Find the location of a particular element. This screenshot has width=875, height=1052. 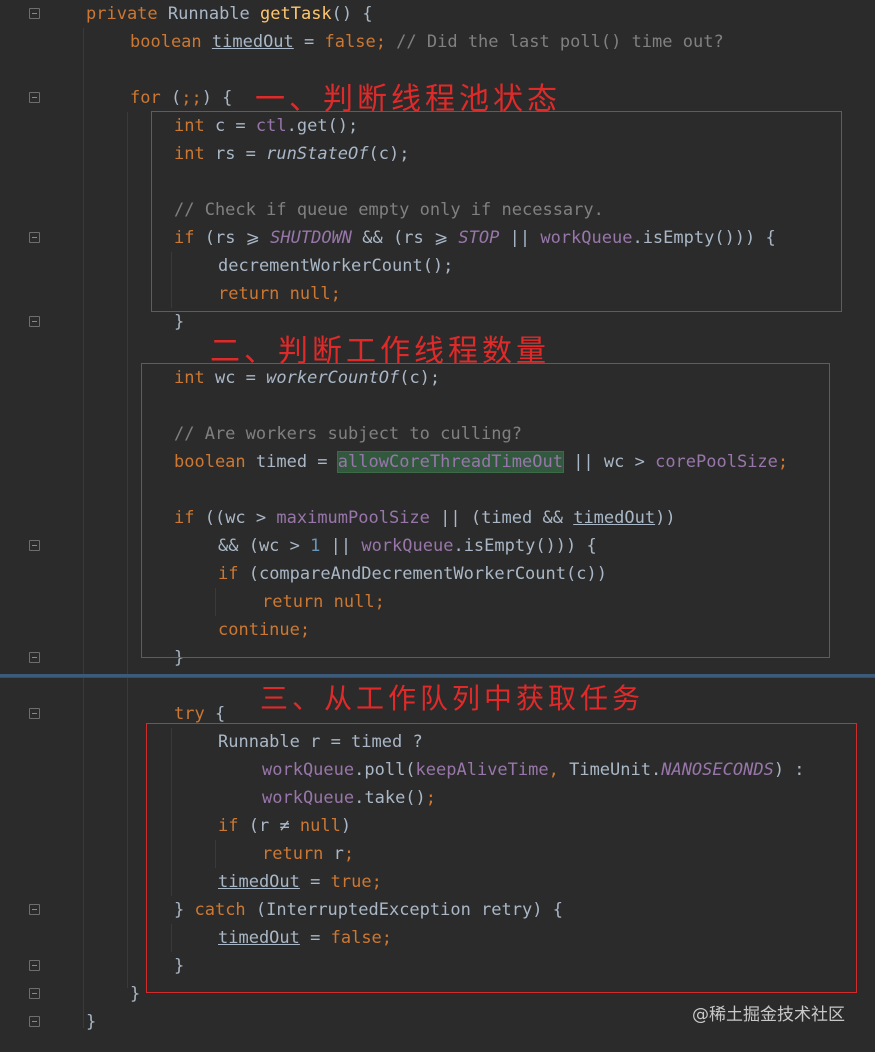

code-text: ( is located at coordinates (176, 98).